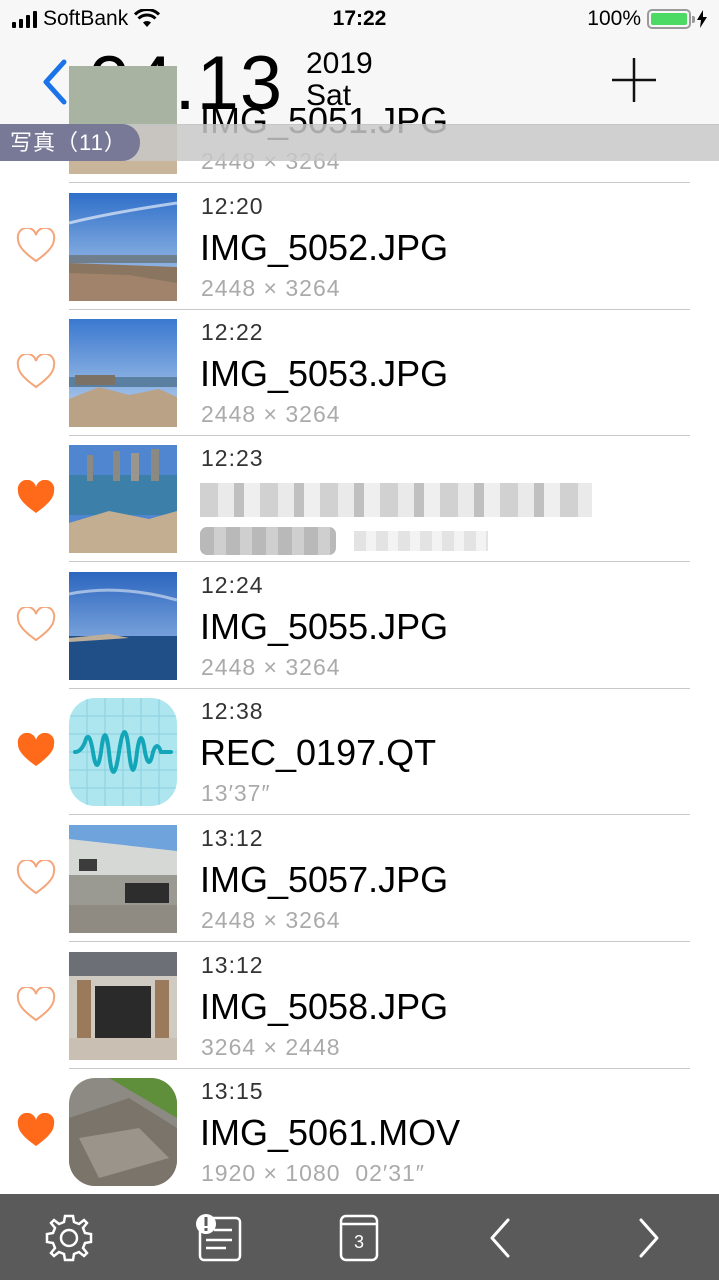 Image resolution: width=719 pixels, height=1280 pixels. I want to click on status-right: 100%, so click(647, 19).